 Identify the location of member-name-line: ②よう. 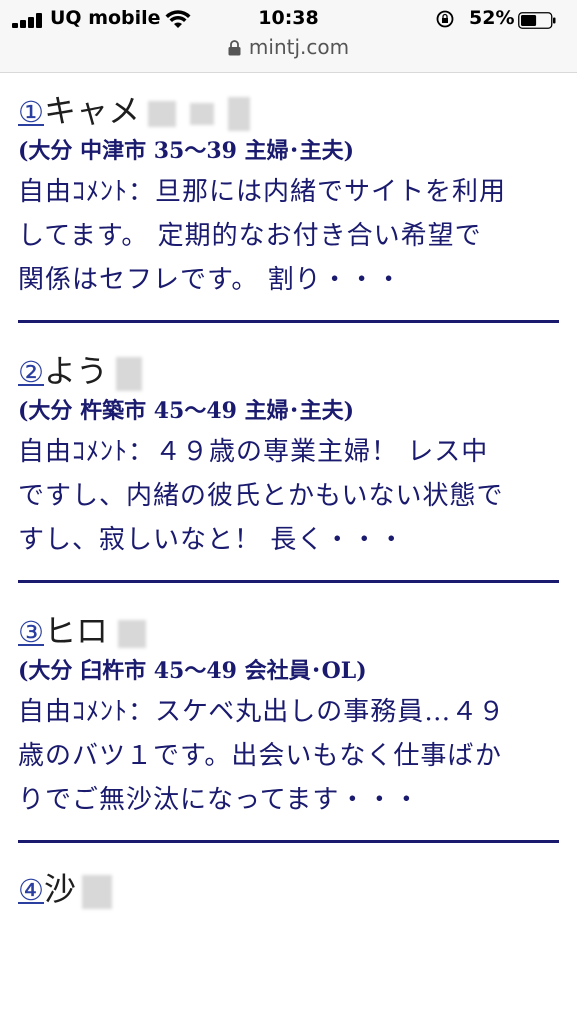
(288, 371).